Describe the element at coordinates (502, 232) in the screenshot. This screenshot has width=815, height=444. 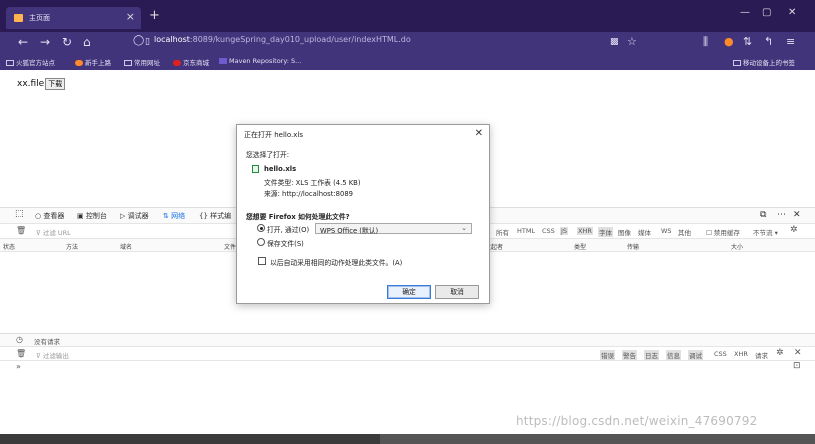
I see `filter-all: 所有` at that location.